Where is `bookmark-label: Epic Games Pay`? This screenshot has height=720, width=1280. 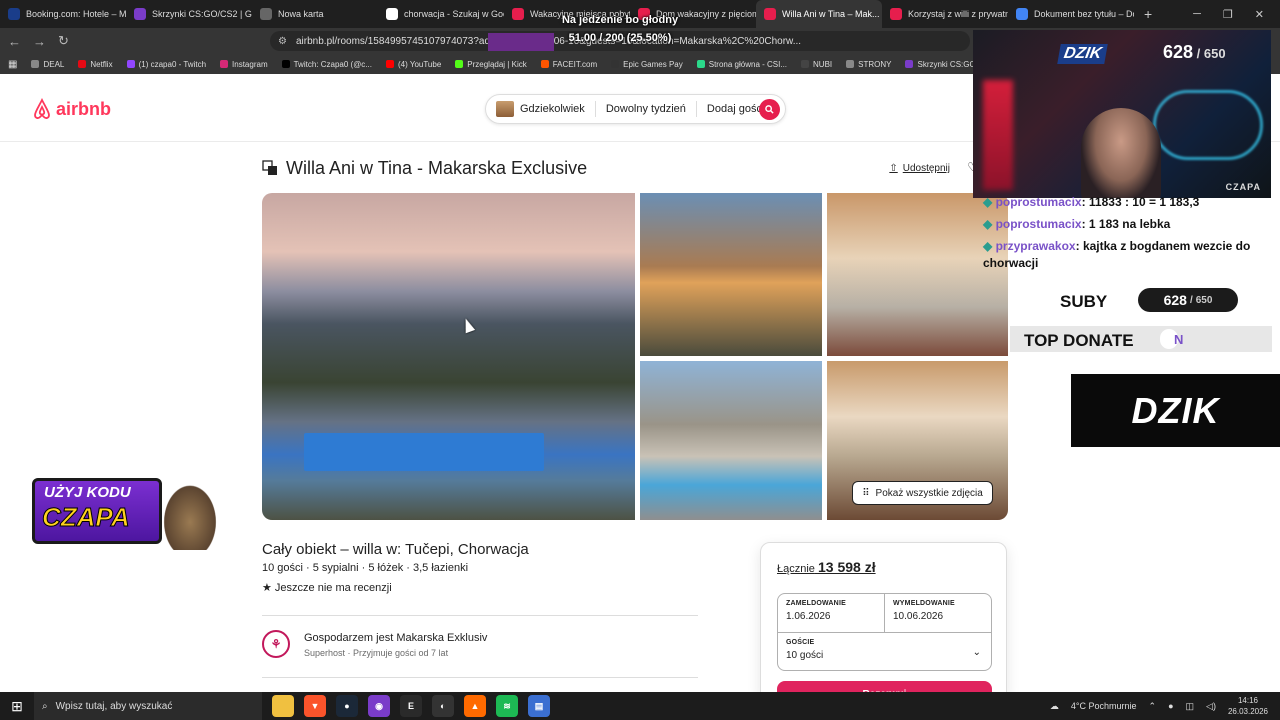 bookmark-label: Epic Games Pay is located at coordinates (653, 64).